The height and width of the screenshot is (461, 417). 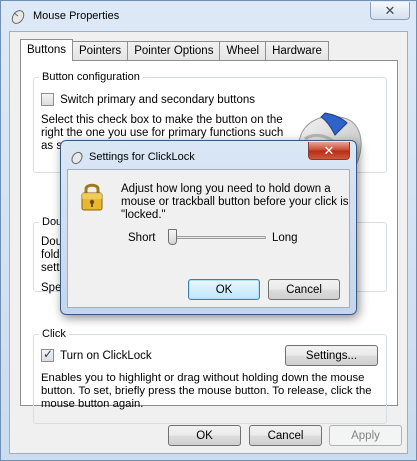 What do you see at coordinates (143, 215) in the screenshot?
I see `dialog-message-3: "locked."` at bounding box center [143, 215].